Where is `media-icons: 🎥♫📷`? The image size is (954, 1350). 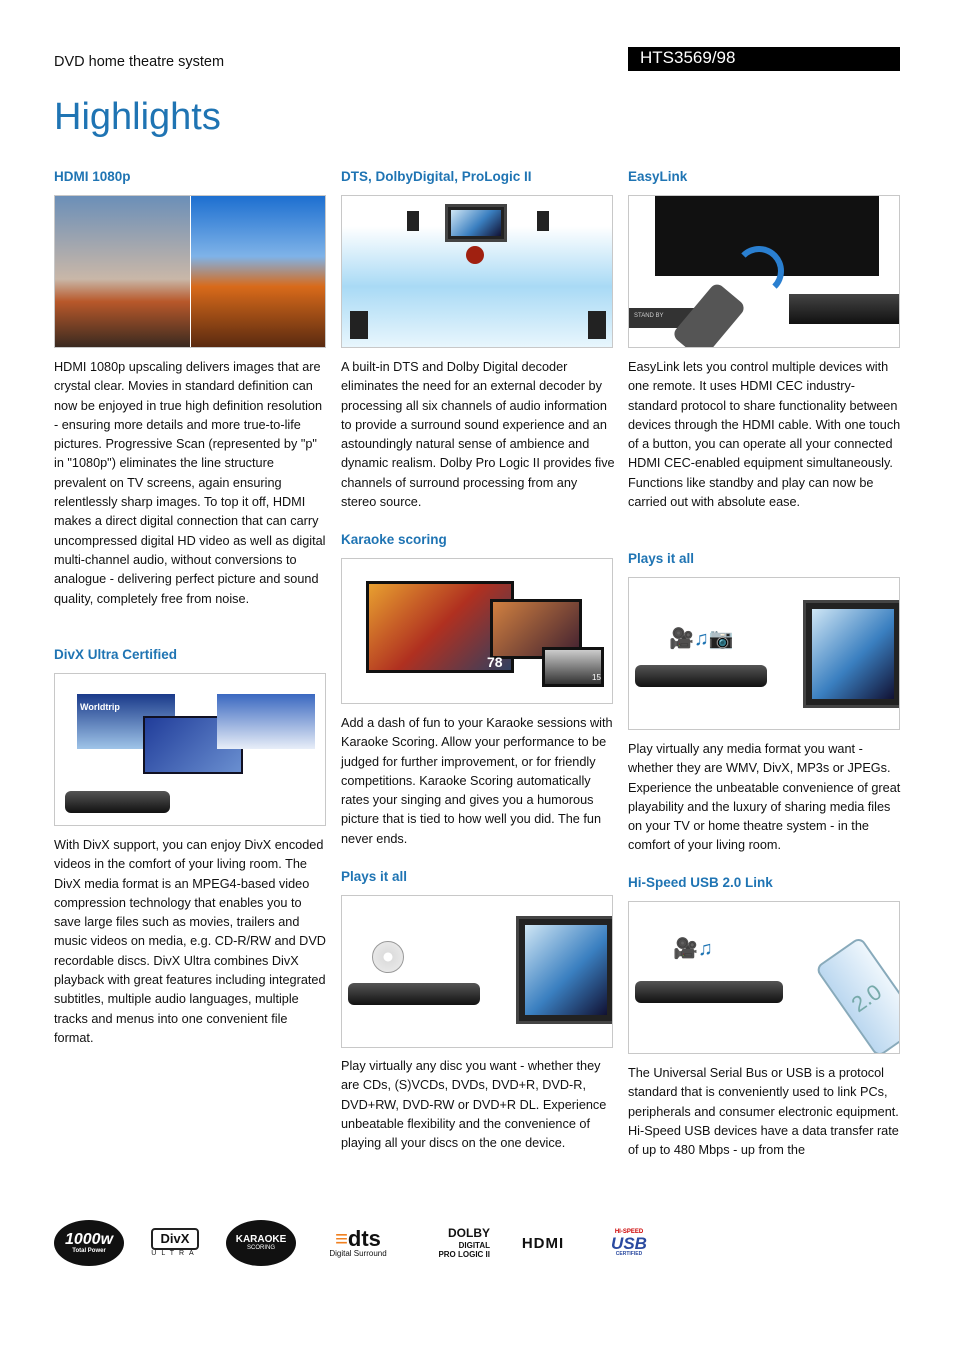
media-icons: 🎥♫📷 is located at coordinates (701, 639).